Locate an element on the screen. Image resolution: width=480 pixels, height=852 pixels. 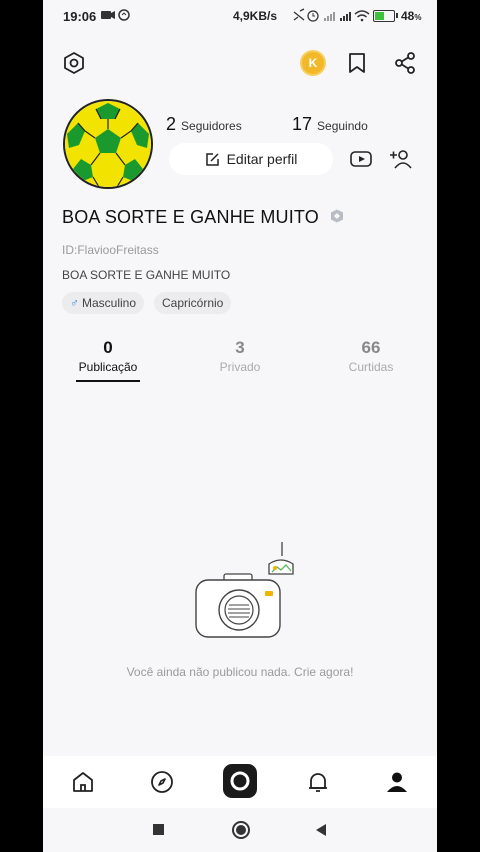
male-icon: ♂ is located at coordinates (74, 303).